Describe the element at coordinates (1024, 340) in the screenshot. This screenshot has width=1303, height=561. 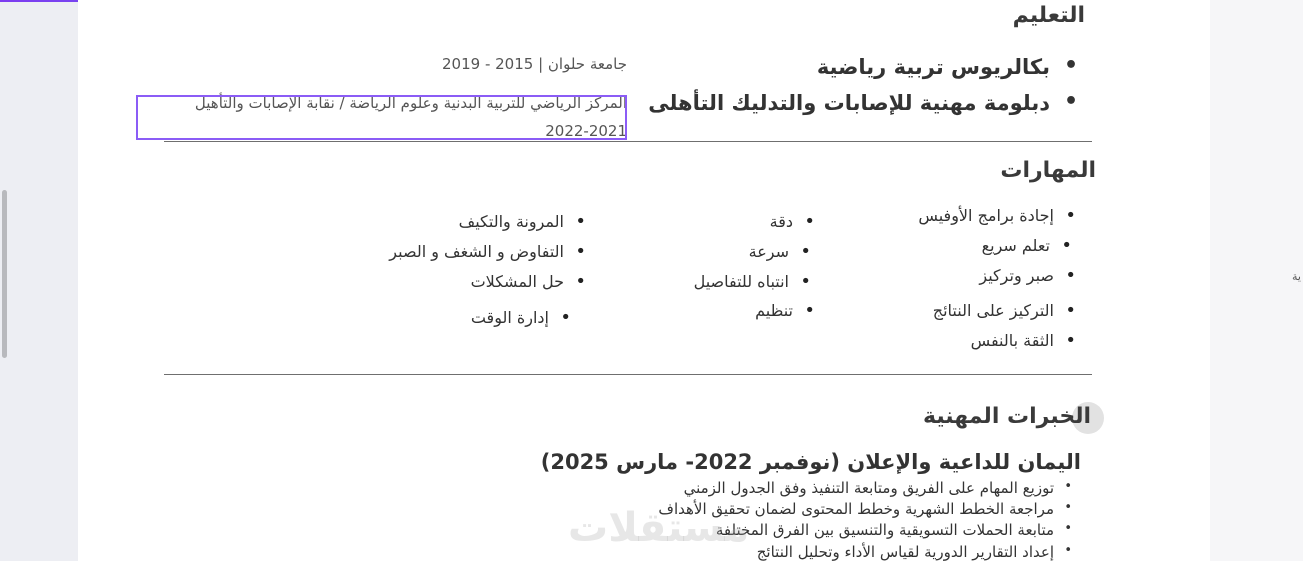
I see `skill-item: الثقة بالنفس` at that location.